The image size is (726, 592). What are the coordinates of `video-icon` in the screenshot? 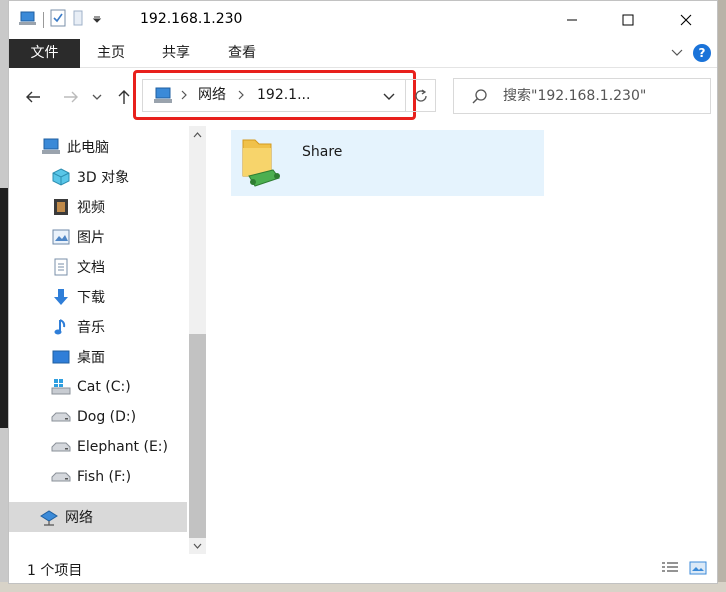 It's located at (61, 207).